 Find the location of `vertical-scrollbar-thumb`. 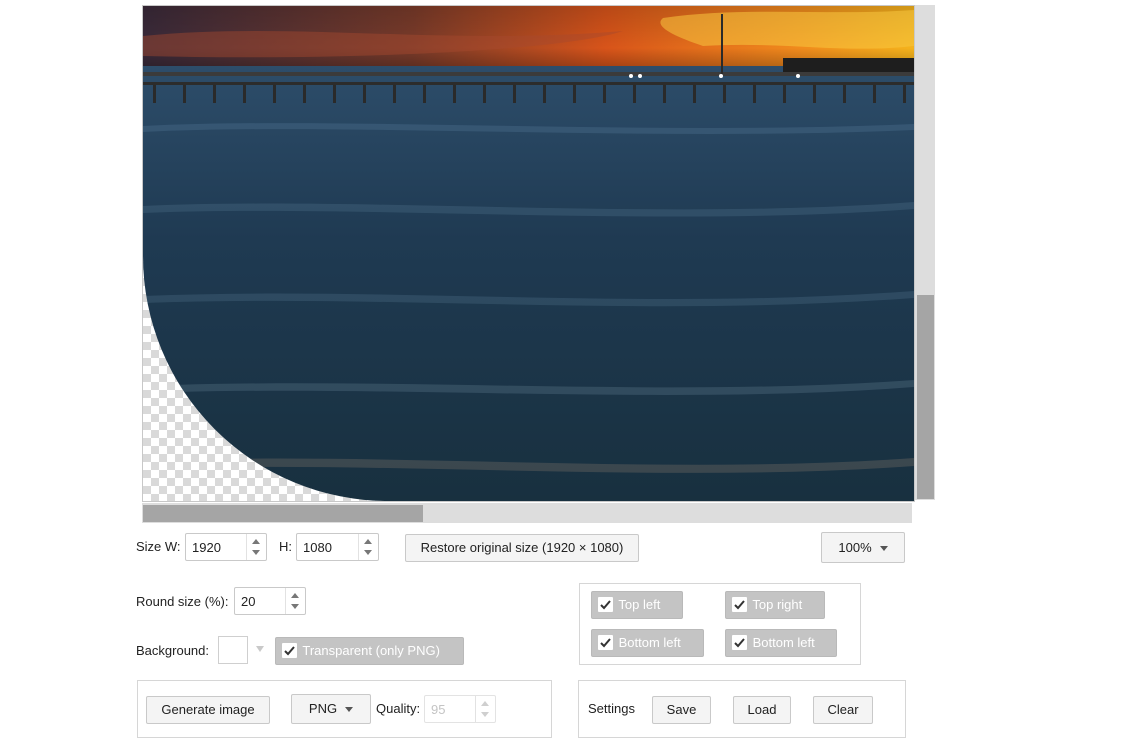

vertical-scrollbar-thumb is located at coordinates (925, 397).